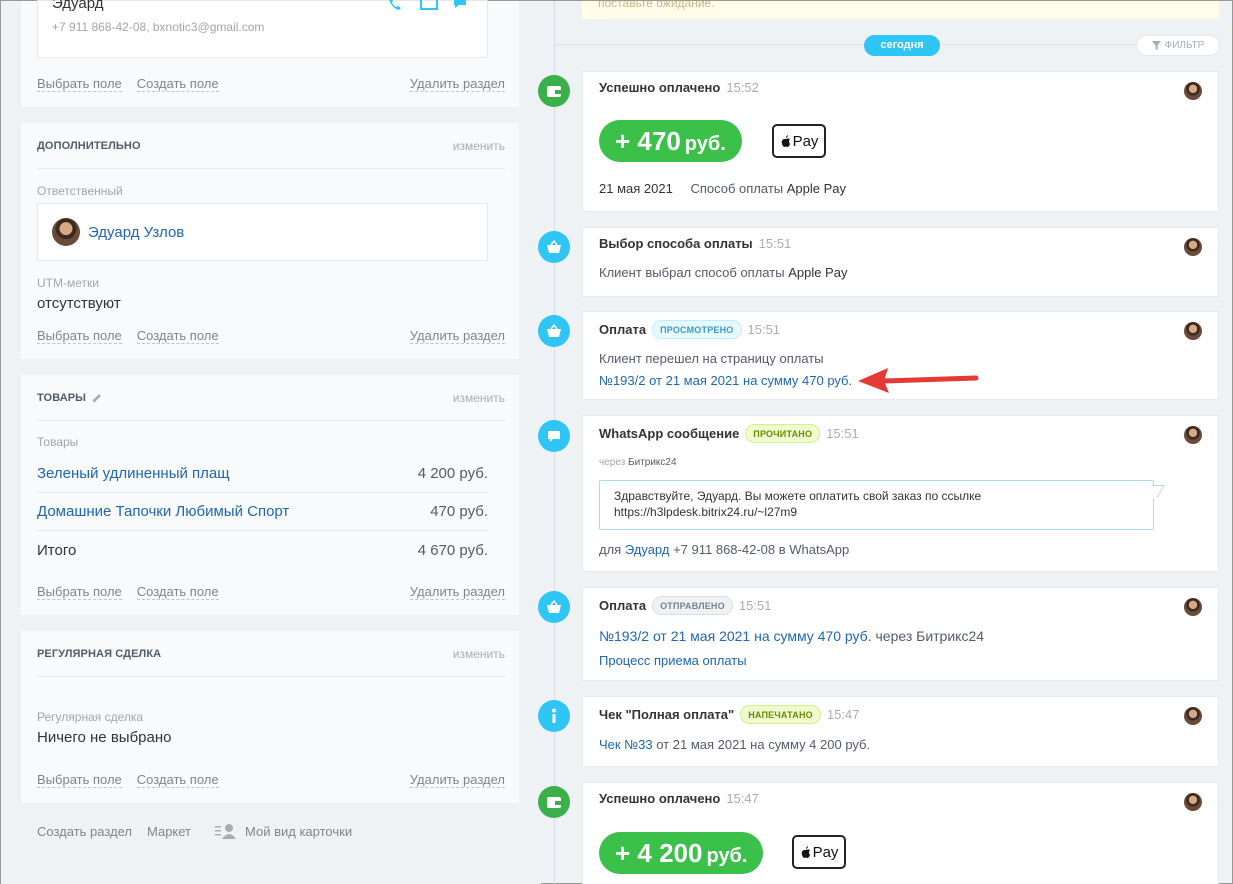 Image resolution: width=1233 pixels, height=884 pixels. Describe the element at coordinates (158, 27) in the screenshot. I see `contact-info: +7 911 868-42-08, bxnotic3@gmail.com` at that location.